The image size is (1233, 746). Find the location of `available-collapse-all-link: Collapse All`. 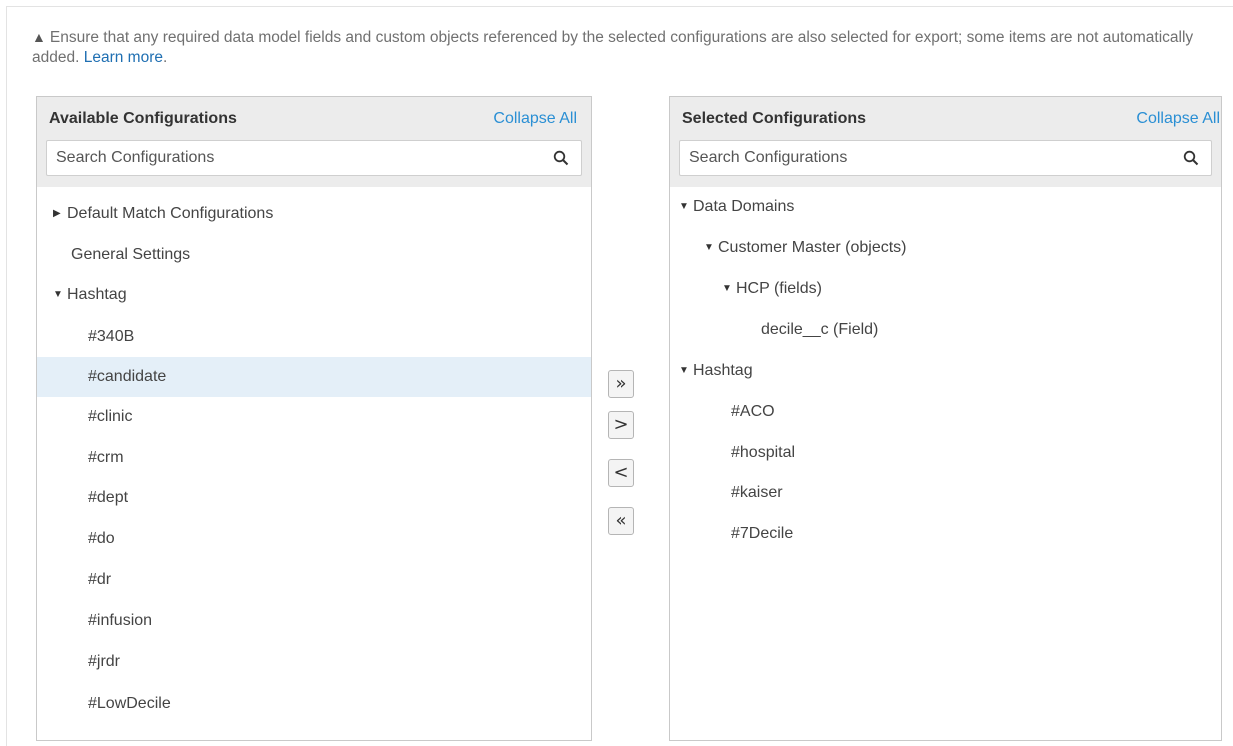

available-collapse-all-link: Collapse All is located at coordinates (535, 119).